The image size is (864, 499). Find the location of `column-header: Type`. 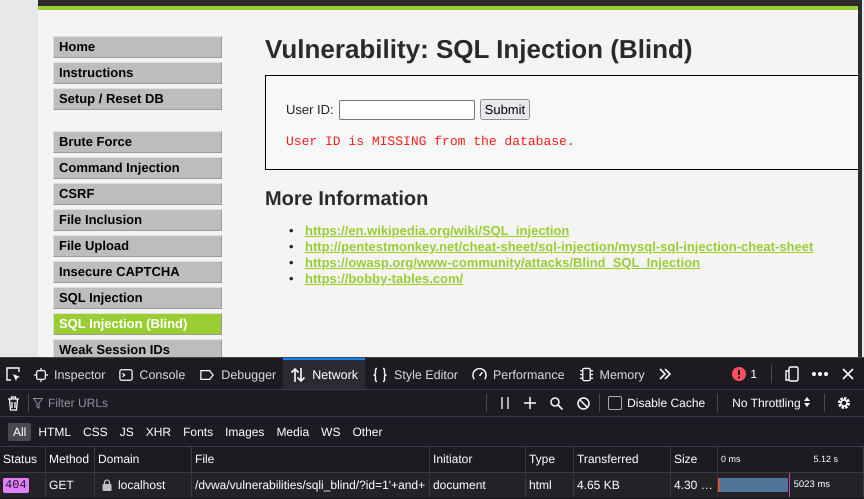

column-header: Type is located at coordinates (542, 459).